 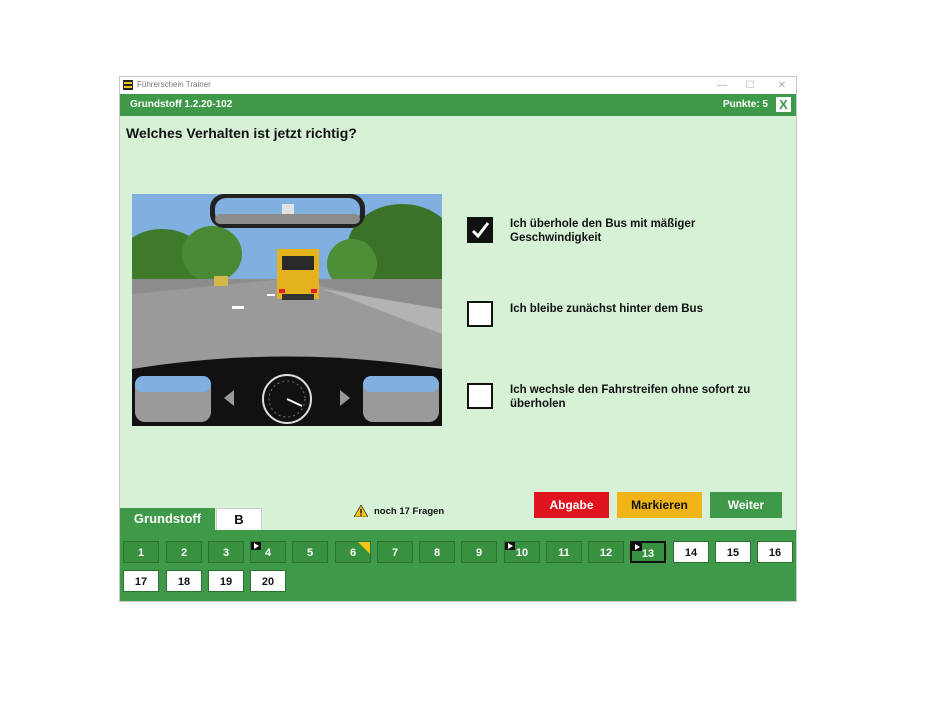 I want to click on remaining-label: noch 17 Fragen, so click(x=409, y=511).